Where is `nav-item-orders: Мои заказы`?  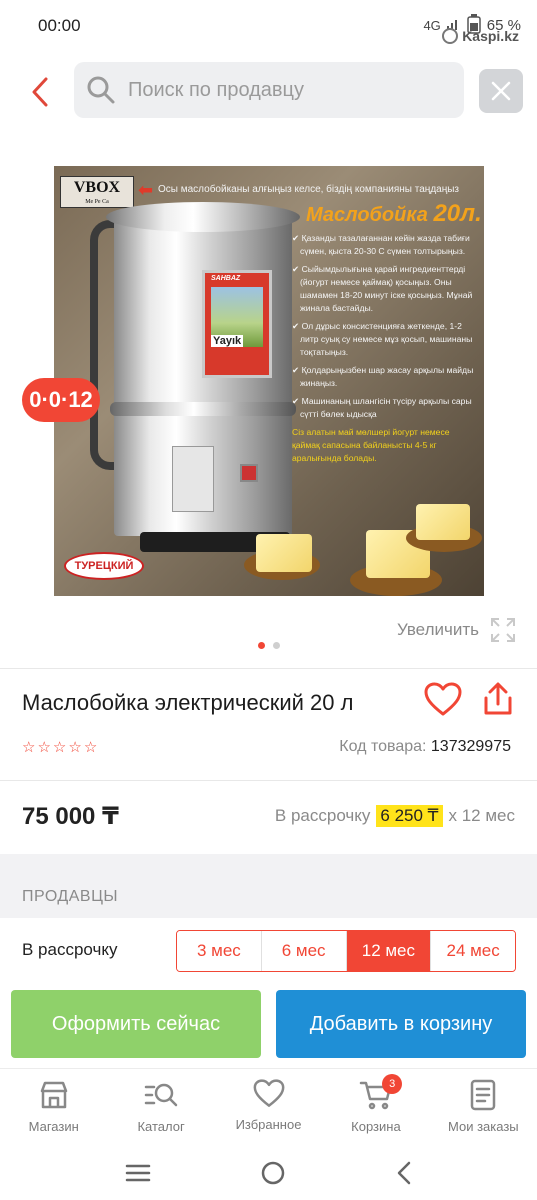 nav-item-orders: Мои заказы is located at coordinates (483, 1107).